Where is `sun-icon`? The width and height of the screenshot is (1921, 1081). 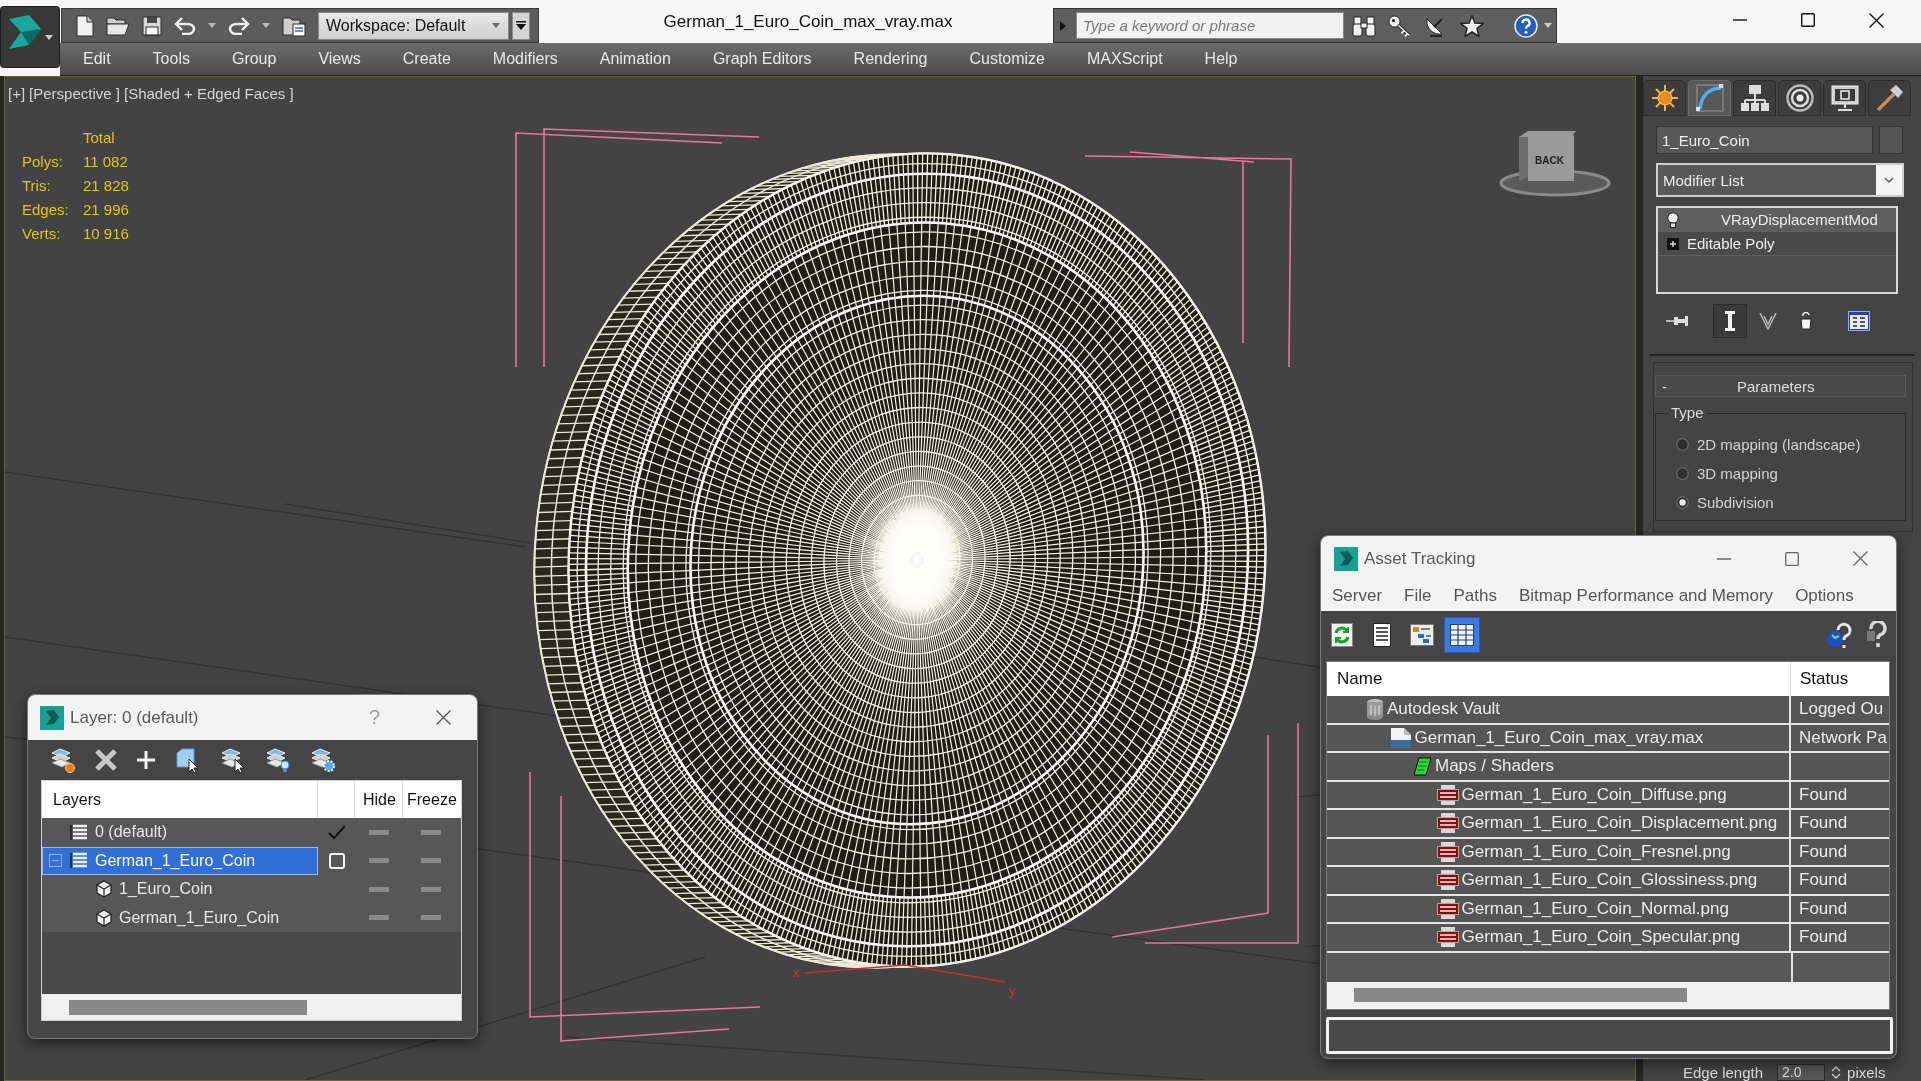 sun-icon is located at coordinates (1664, 98).